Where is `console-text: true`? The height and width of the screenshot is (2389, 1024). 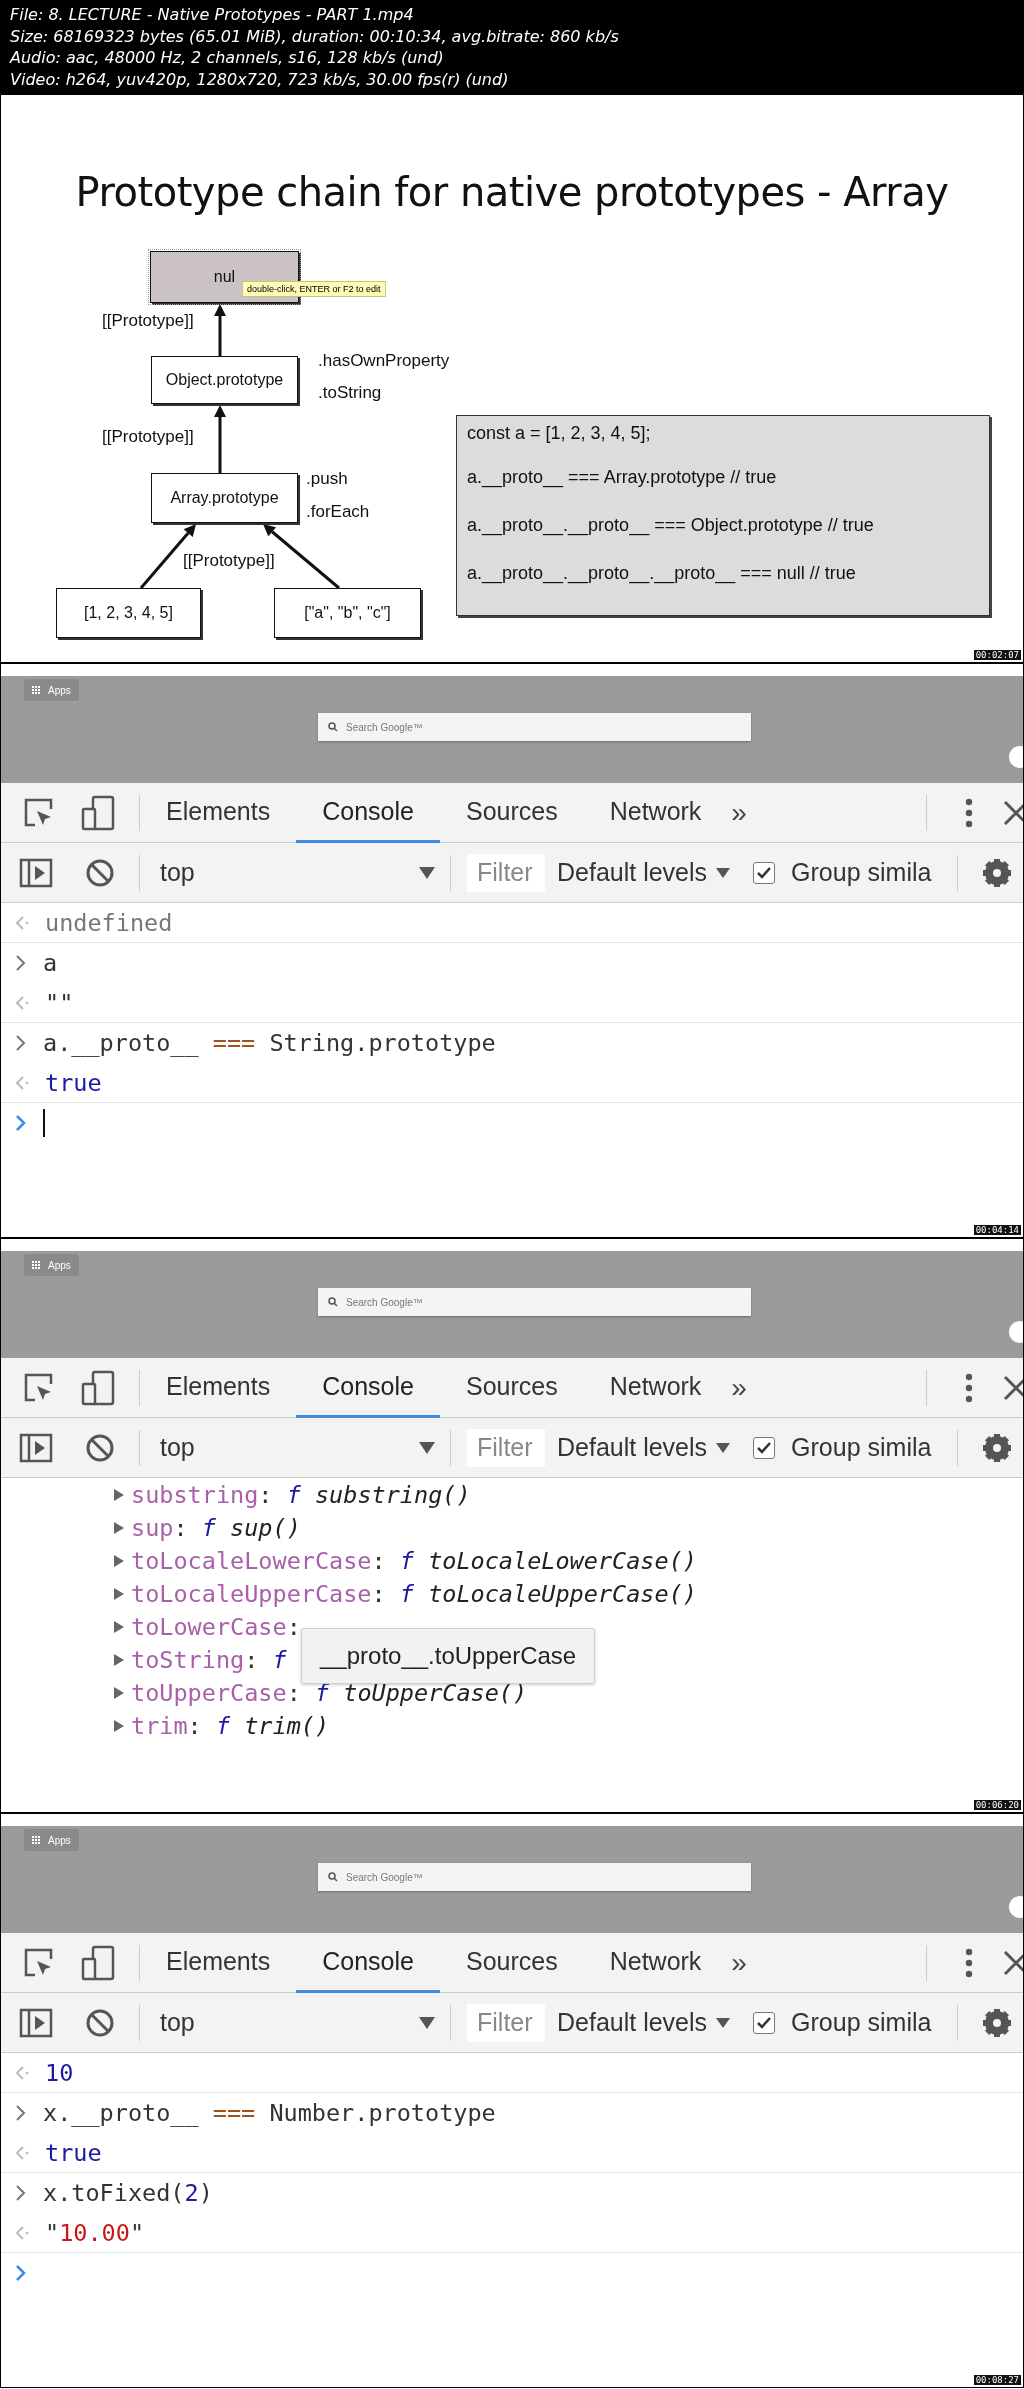
console-text: true is located at coordinates (73, 1082).